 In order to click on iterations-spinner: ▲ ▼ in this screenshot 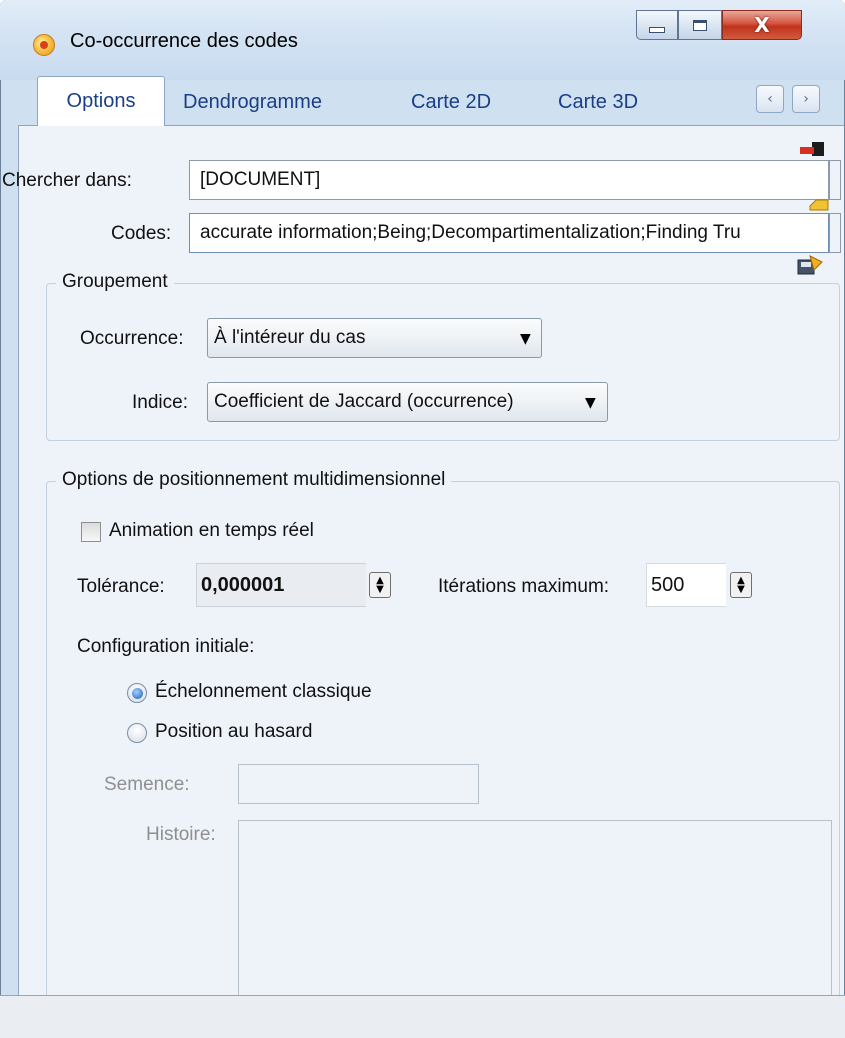, I will do `click(741, 585)`.